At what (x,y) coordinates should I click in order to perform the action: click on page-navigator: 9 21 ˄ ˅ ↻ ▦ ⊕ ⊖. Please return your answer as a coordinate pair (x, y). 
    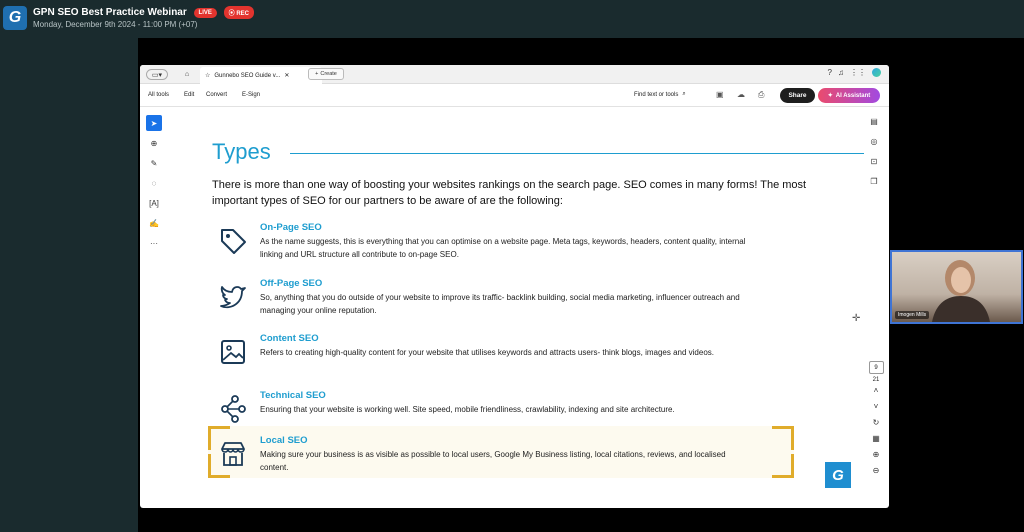
    Looking at the image, I should click on (876, 420).